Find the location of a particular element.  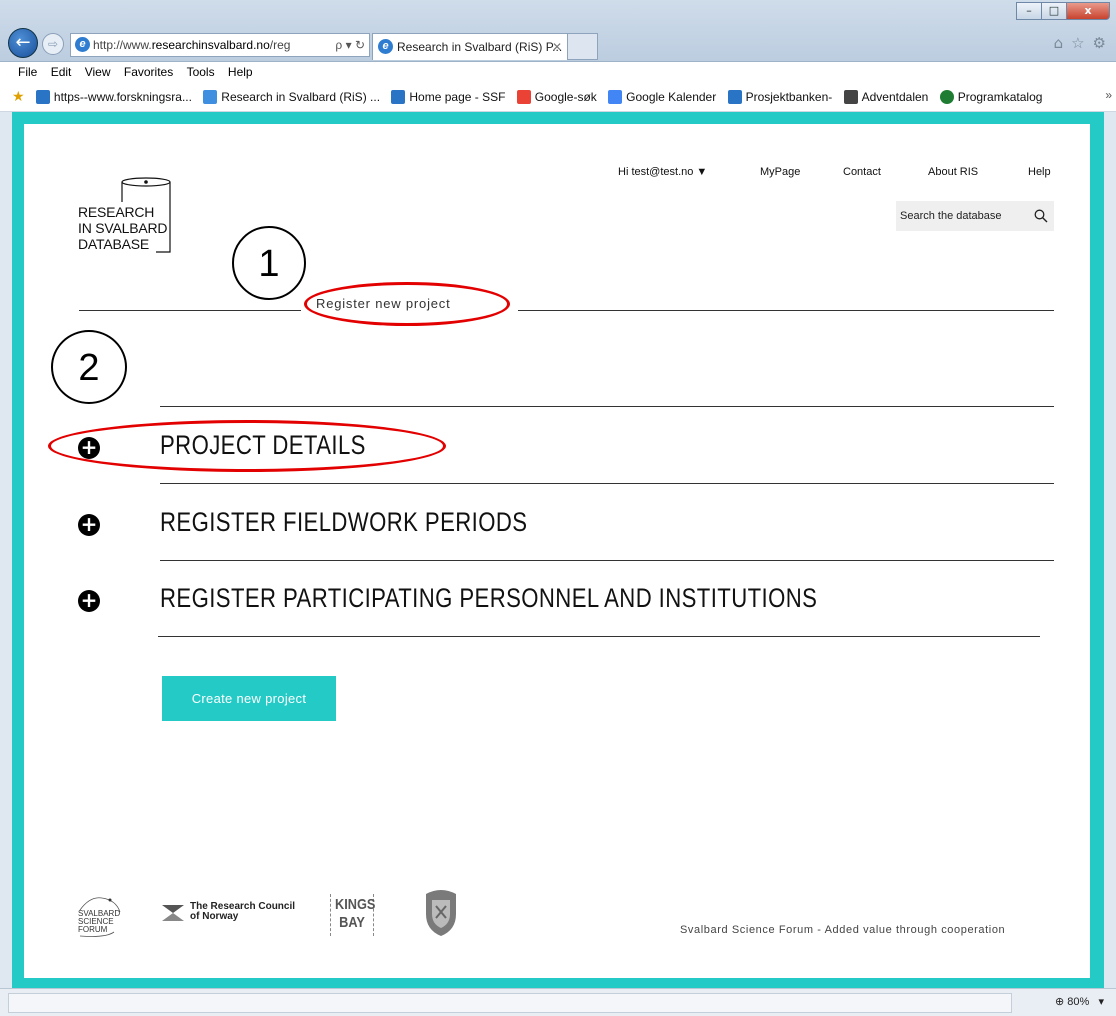

browser-status-bar: ⊕ 80% ▾ is located at coordinates (558, 1002).